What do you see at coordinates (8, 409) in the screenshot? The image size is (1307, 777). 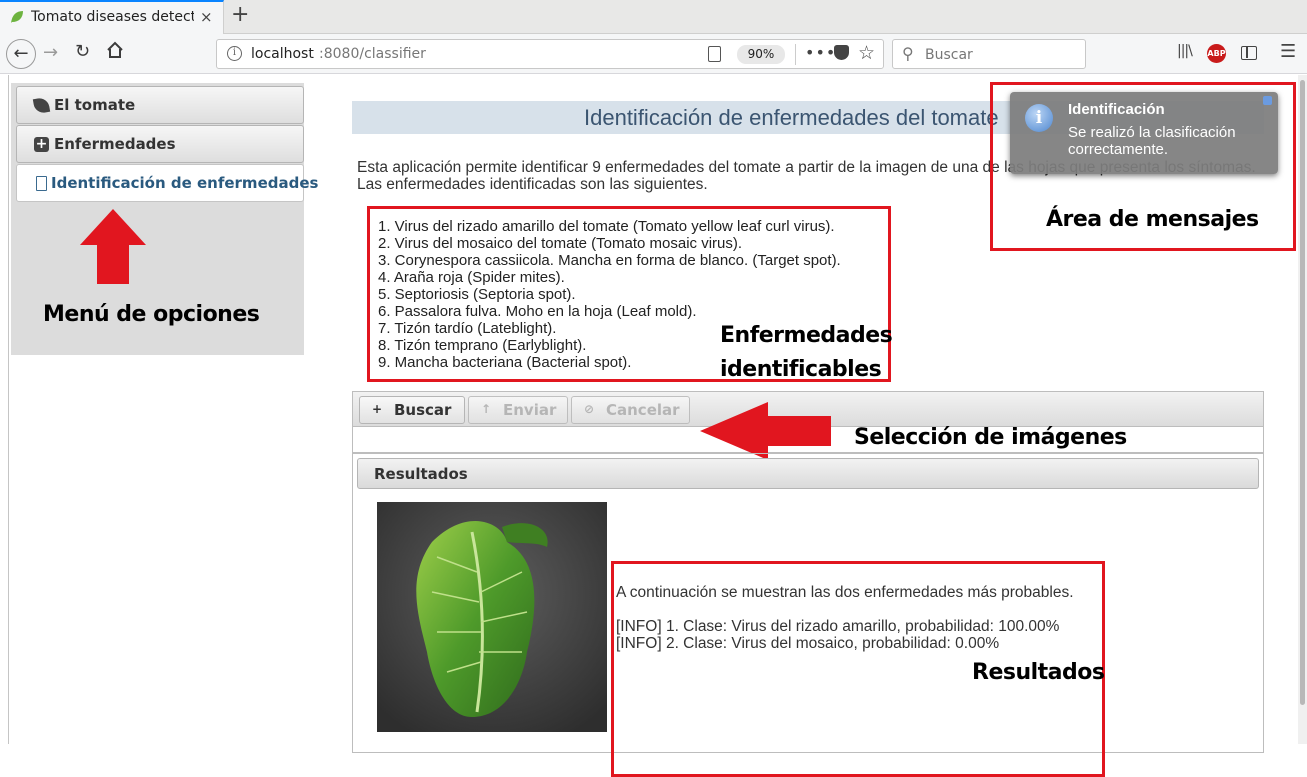 I see `page-border` at bounding box center [8, 409].